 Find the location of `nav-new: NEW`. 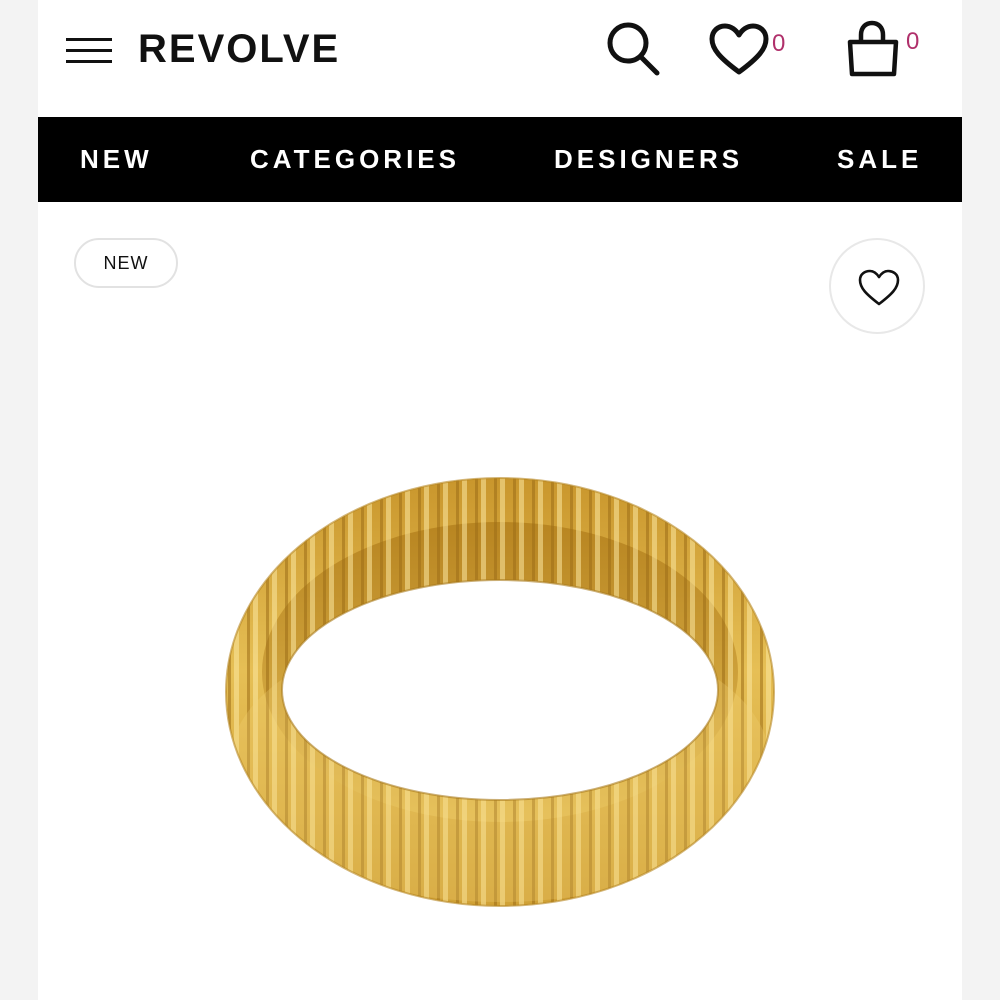

nav-new: NEW is located at coordinates (116, 159).